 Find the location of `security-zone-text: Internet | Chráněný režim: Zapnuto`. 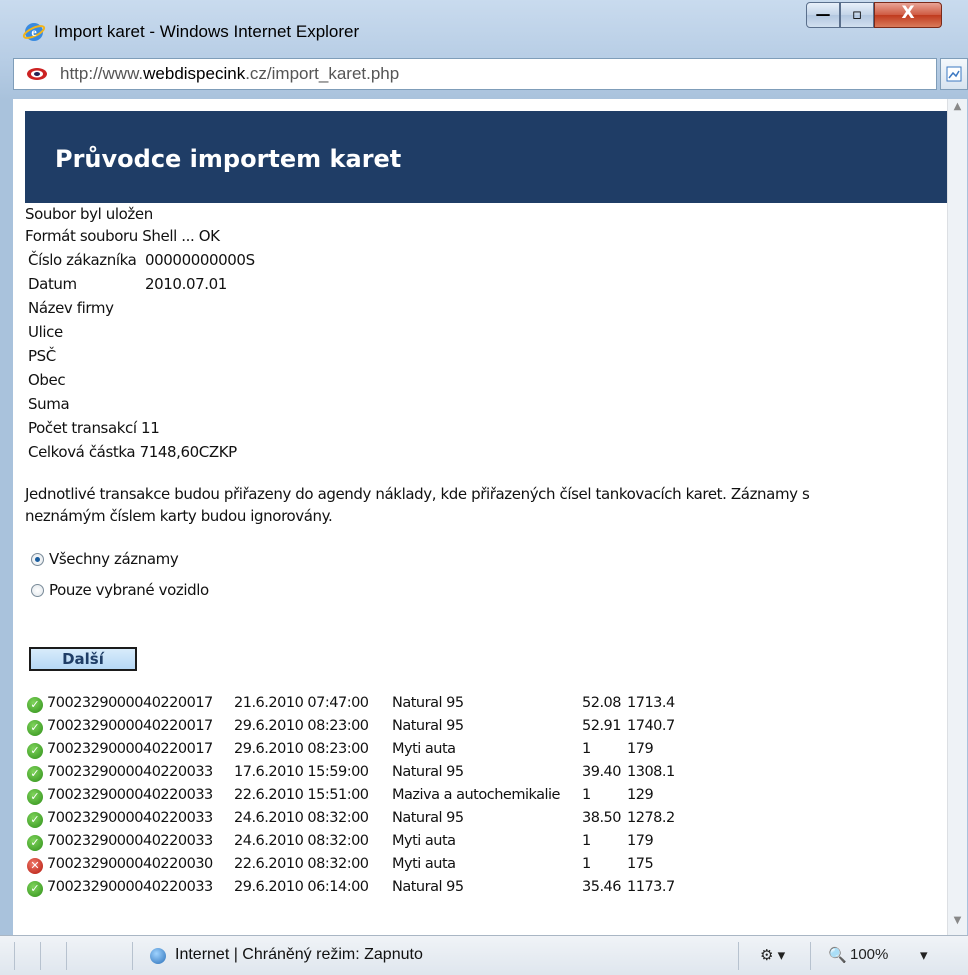

security-zone-text: Internet | Chráněný režim: Zapnuto is located at coordinates (299, 955).